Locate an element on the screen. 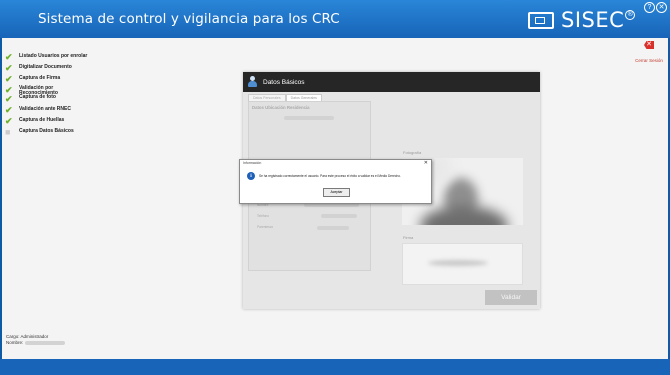 The width and height of the screenshot is (670, 375). validate-button: Validar is located at coordinates (511, 297).